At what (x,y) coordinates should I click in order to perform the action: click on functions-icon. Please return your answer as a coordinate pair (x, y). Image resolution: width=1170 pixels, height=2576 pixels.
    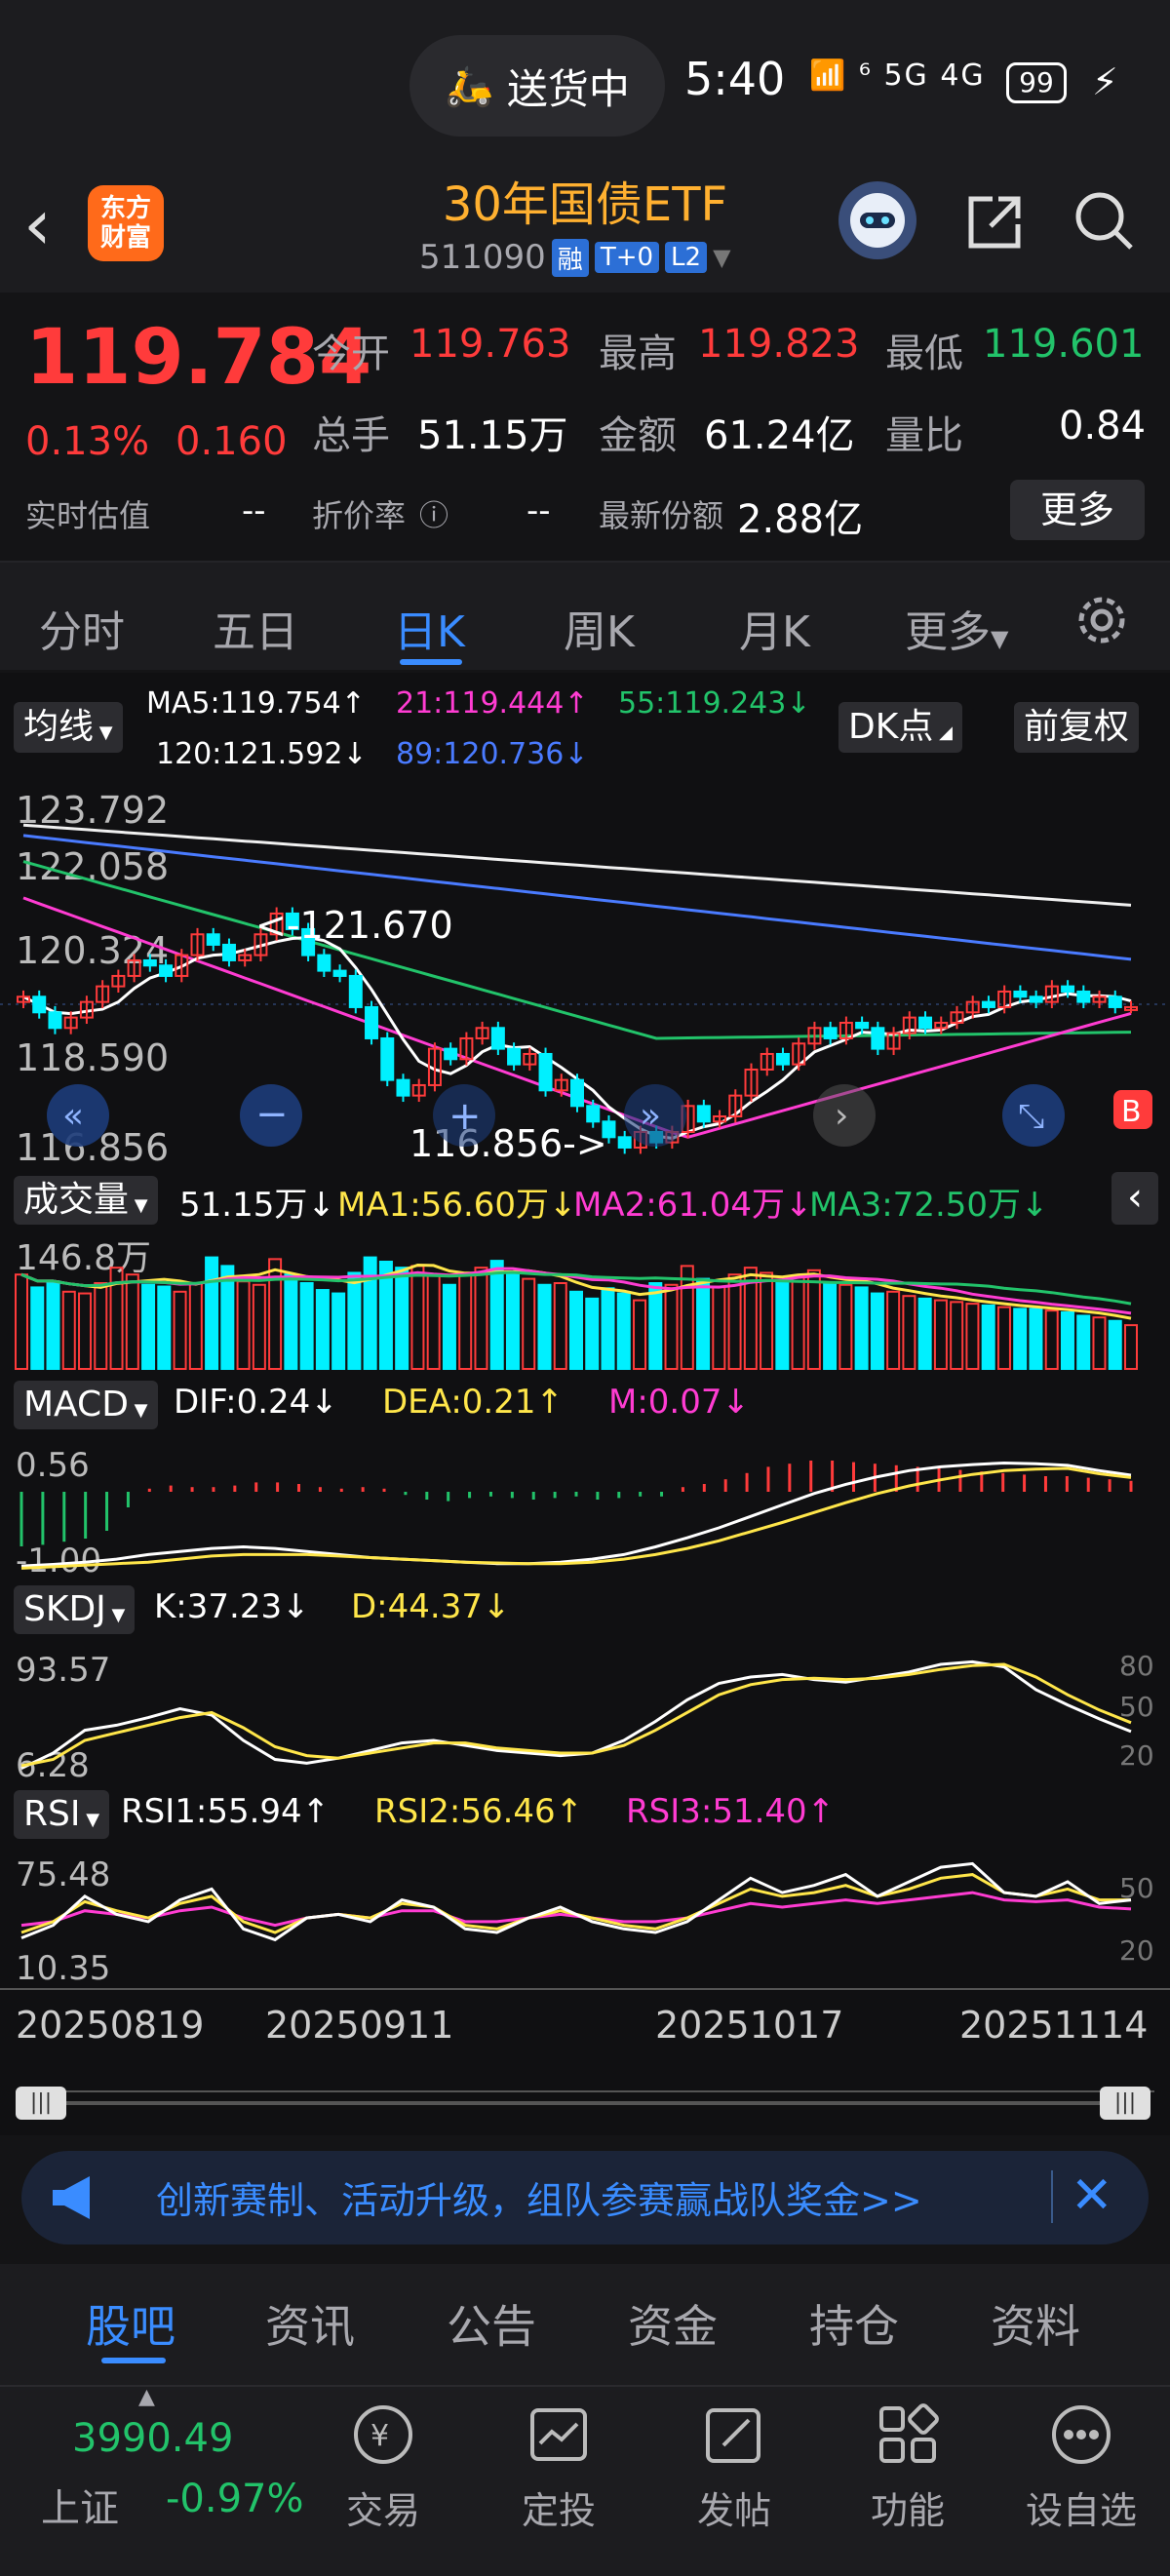
    Looking at the image, I should click on (908, 2434).